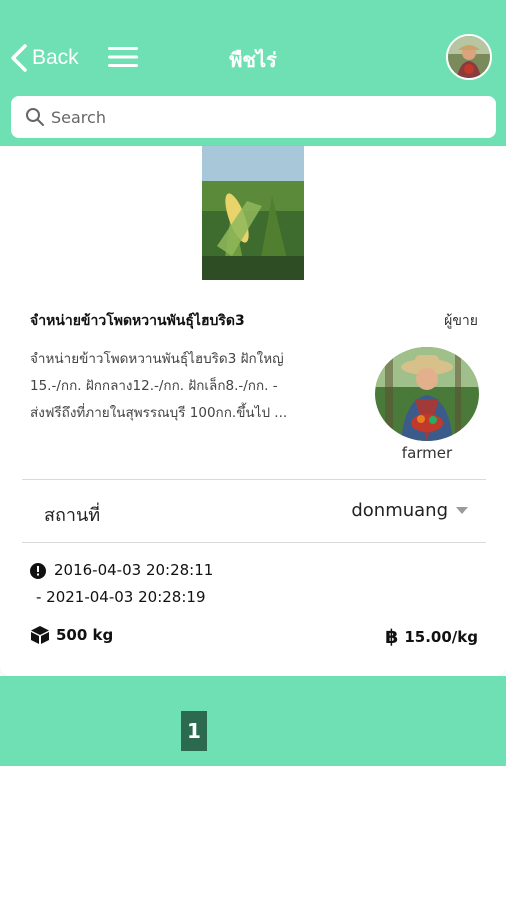  Describe the element at coordinates (253, 213) in the screenshot. I see `product-image` at that location.